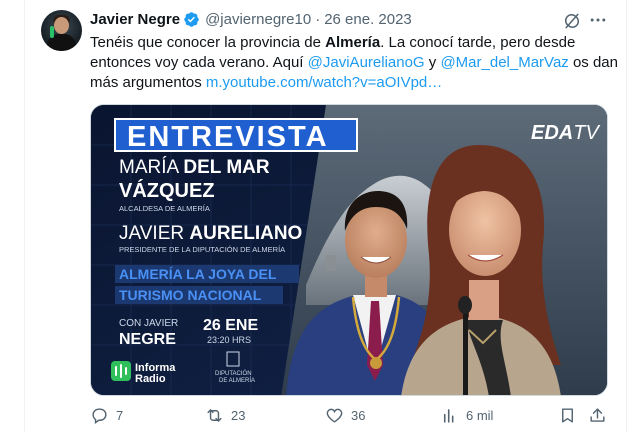 The image size is (638, 432). I want to click on tweet-text-bold: Almería, so click(353, 42).